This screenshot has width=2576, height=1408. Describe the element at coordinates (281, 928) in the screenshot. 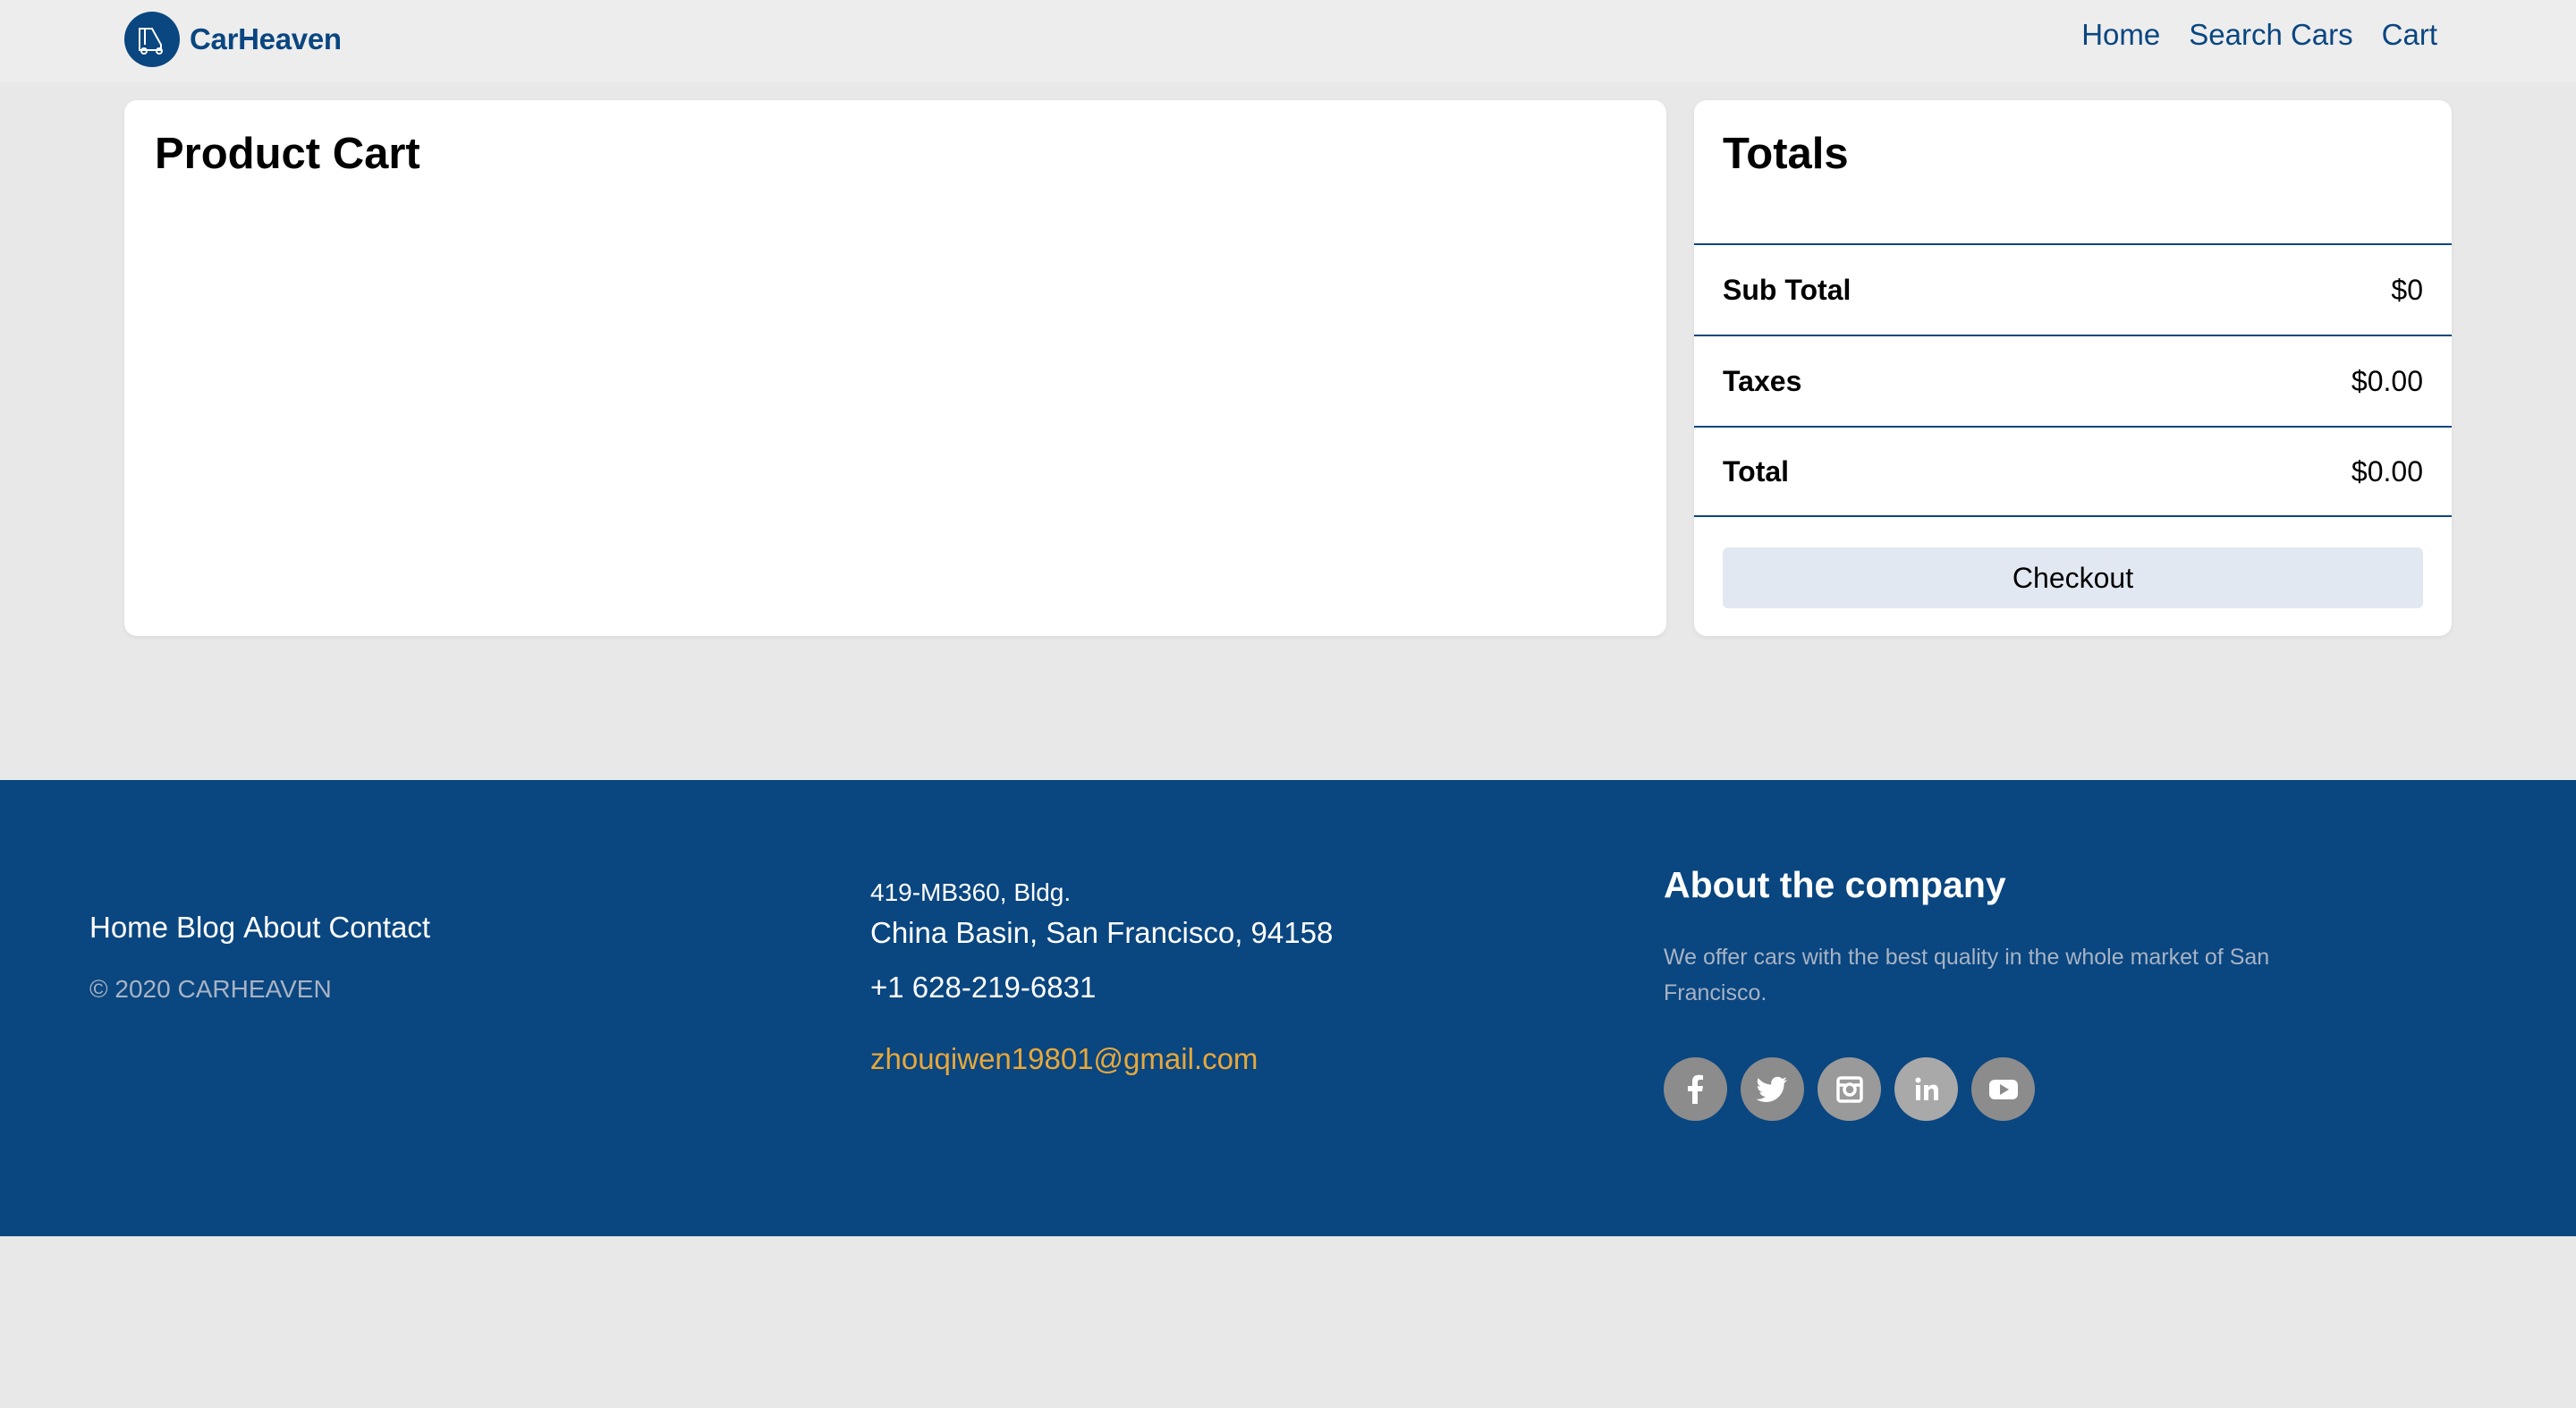

I see `footer-link-about: About` at that location.